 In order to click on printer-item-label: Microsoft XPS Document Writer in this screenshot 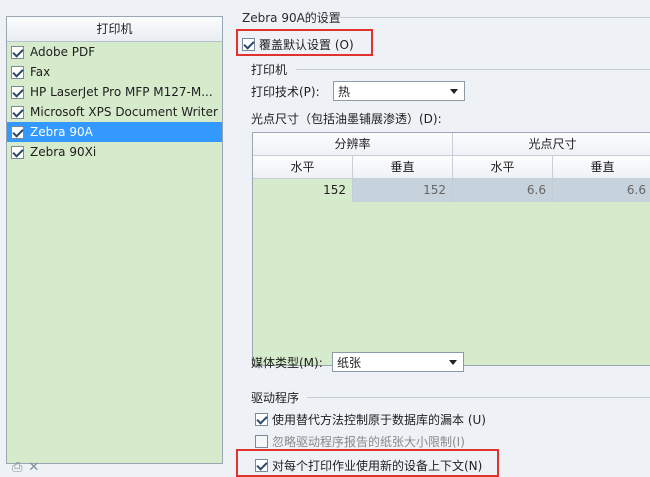, I will do `click(124, 112)`.